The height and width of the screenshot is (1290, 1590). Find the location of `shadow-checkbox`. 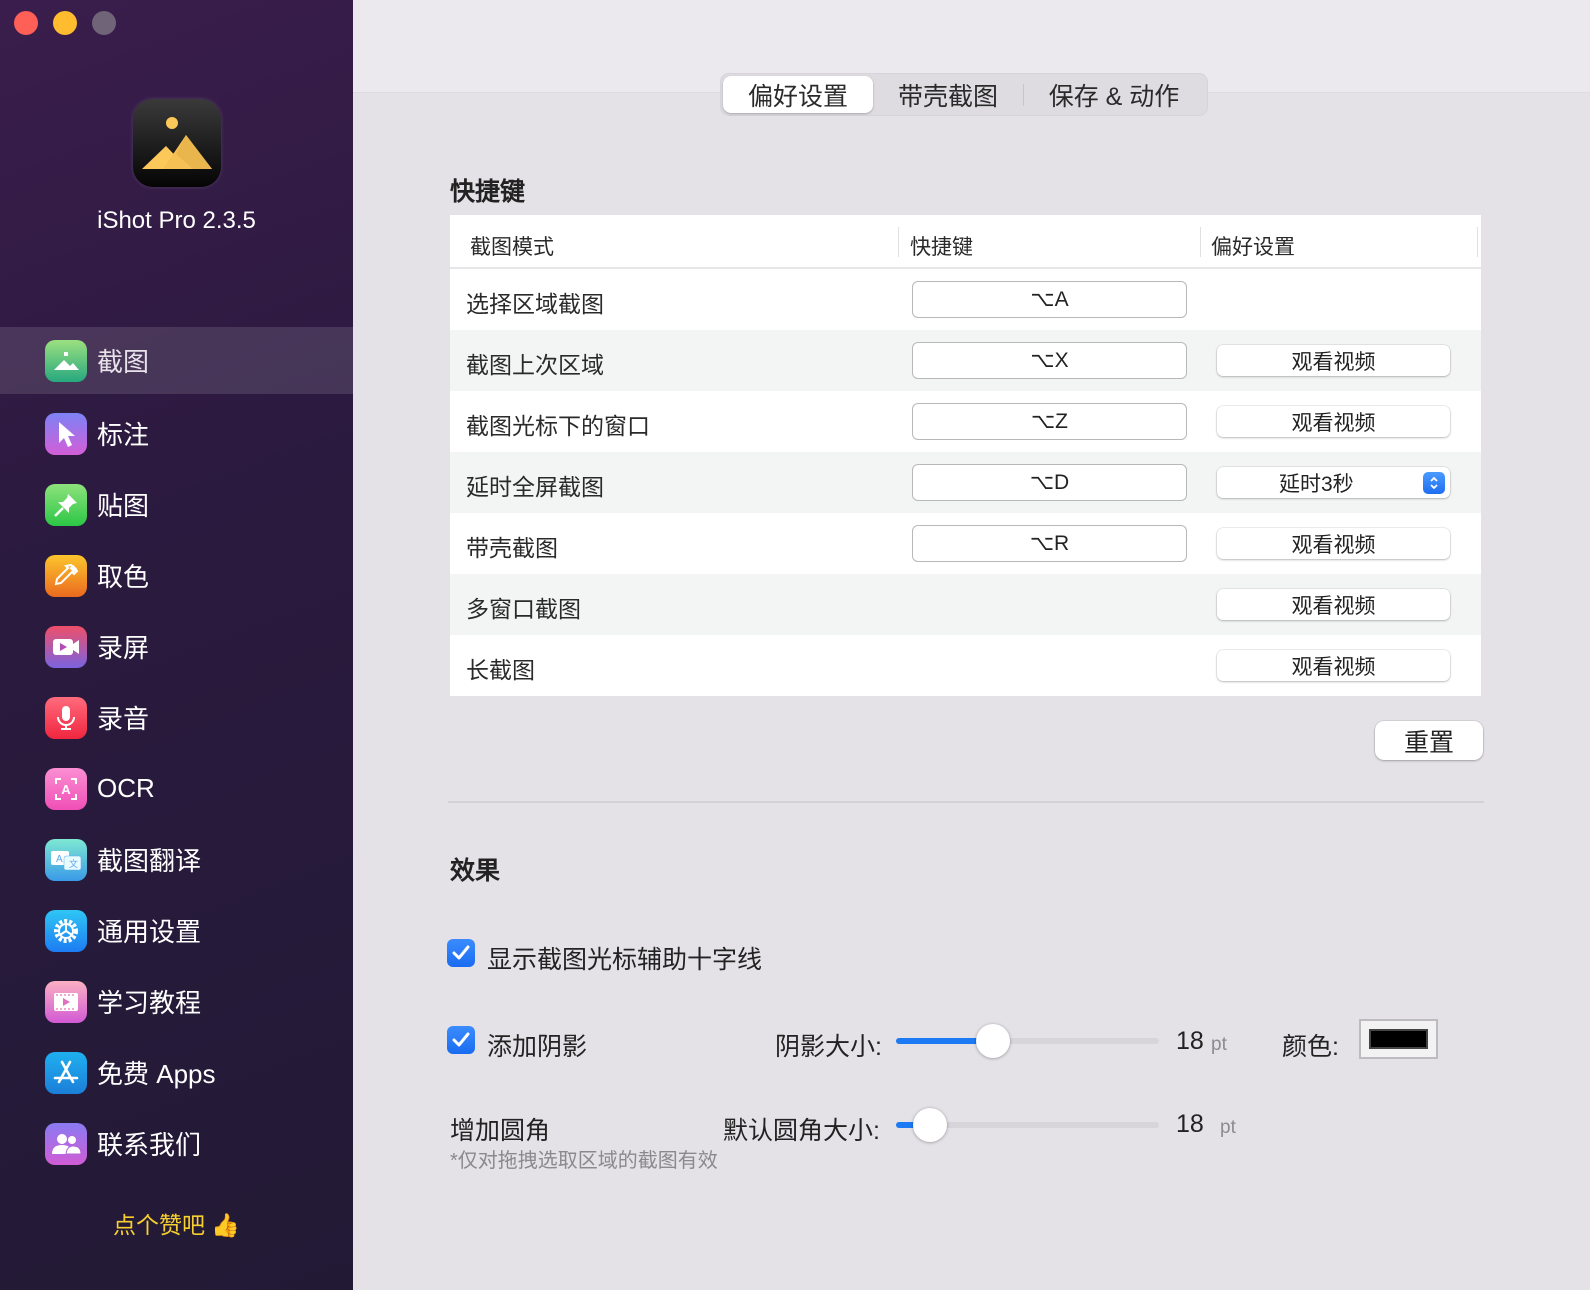

shadow-checkbox is located at coordinates (461, 1040).